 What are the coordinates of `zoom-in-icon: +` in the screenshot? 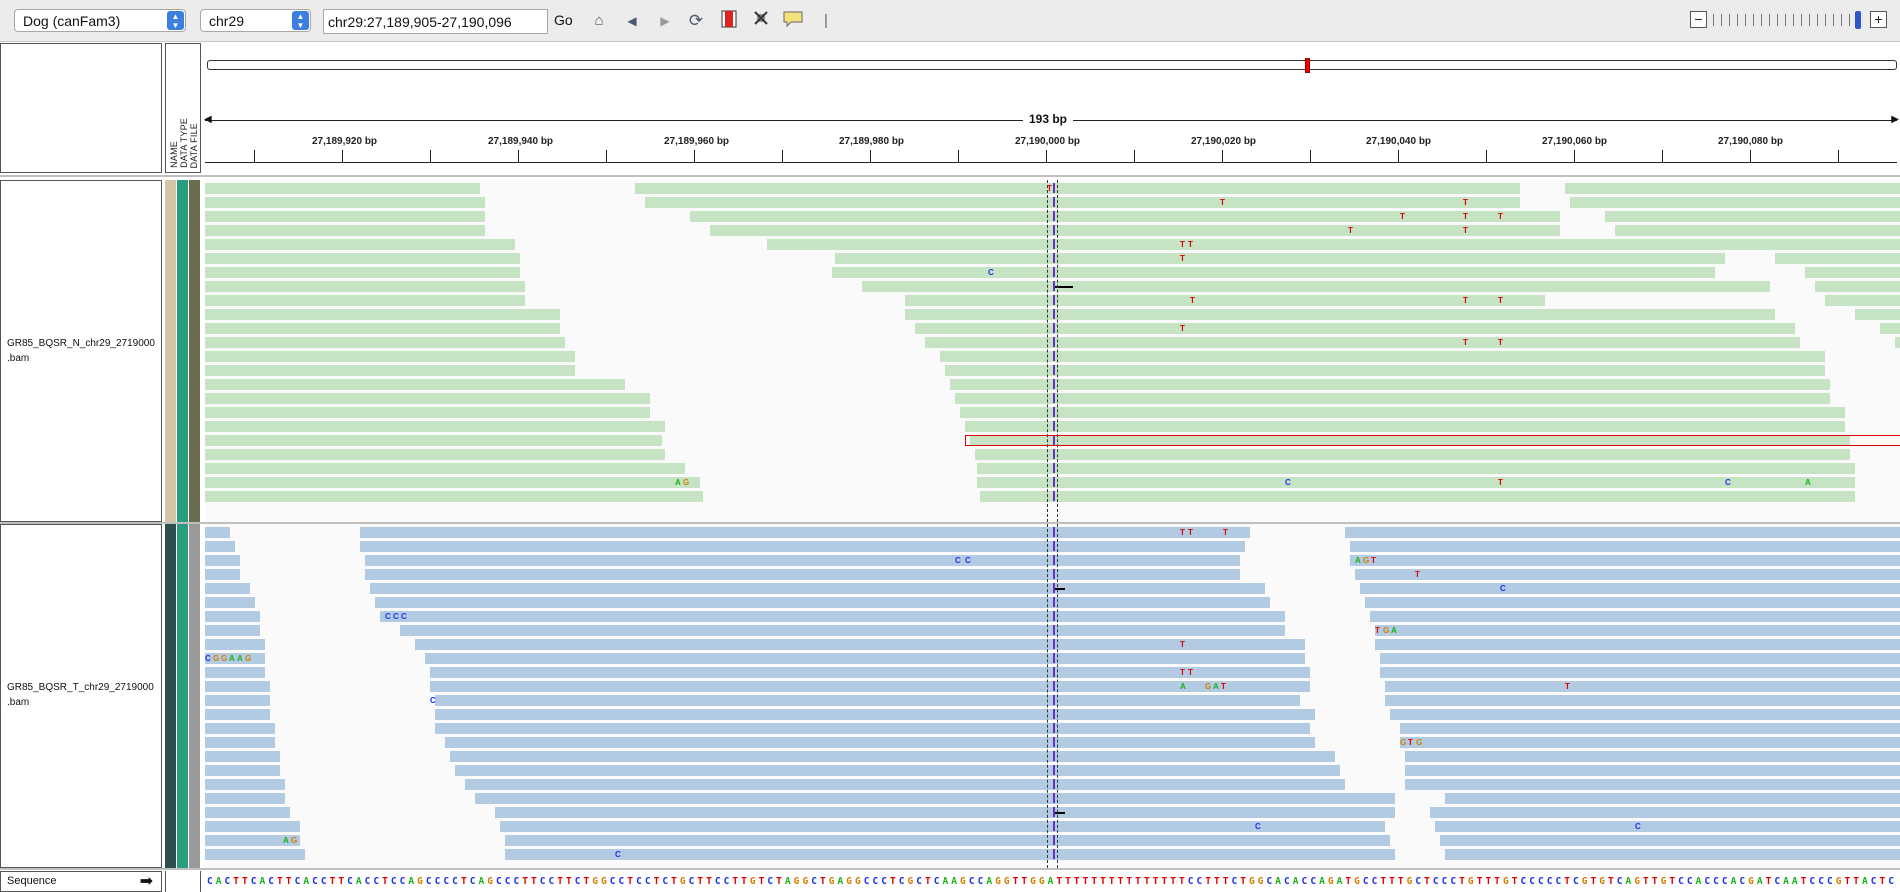 It's located at (1878, 19).